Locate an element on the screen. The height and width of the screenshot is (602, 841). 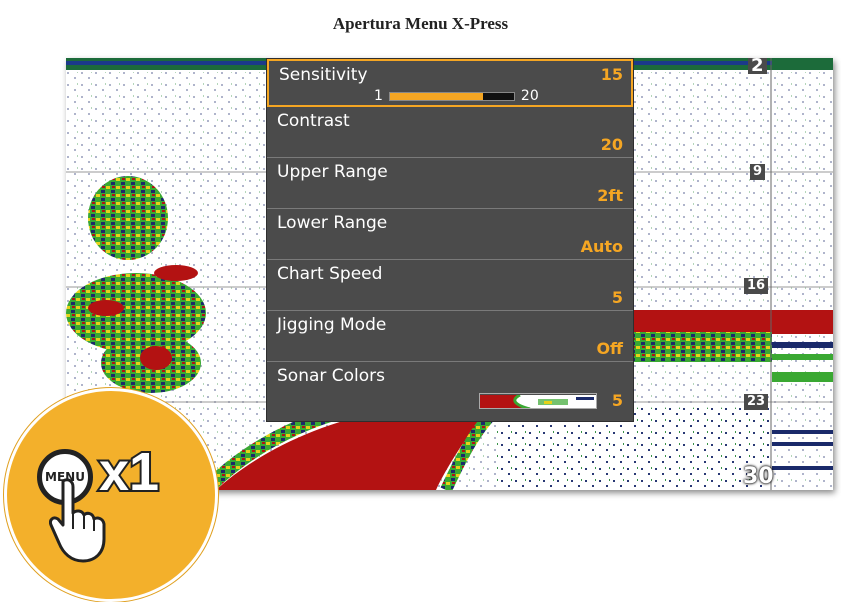
sensitivity-slider: 1 20 is located at coordinates (456, 96).